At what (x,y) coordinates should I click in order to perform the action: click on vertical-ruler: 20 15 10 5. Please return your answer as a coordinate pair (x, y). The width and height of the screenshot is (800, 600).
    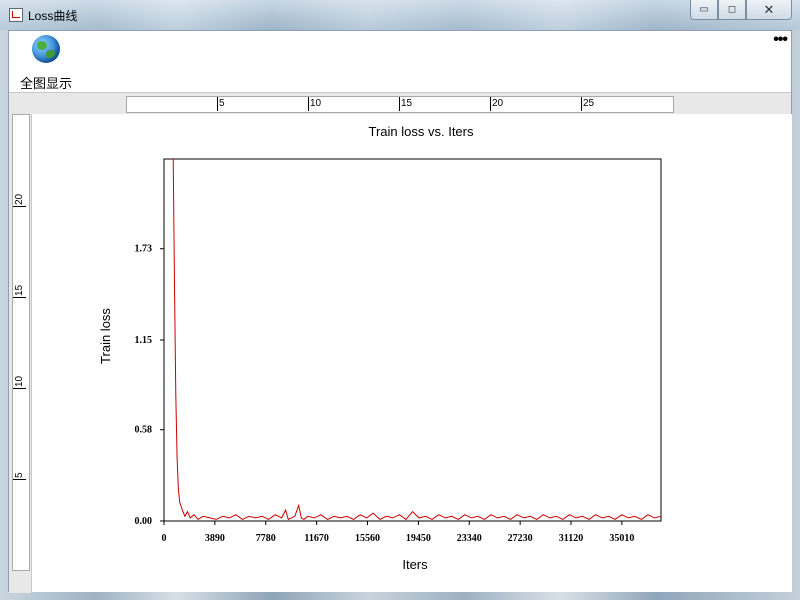
    Looking at the image, I should click on (21, 342).